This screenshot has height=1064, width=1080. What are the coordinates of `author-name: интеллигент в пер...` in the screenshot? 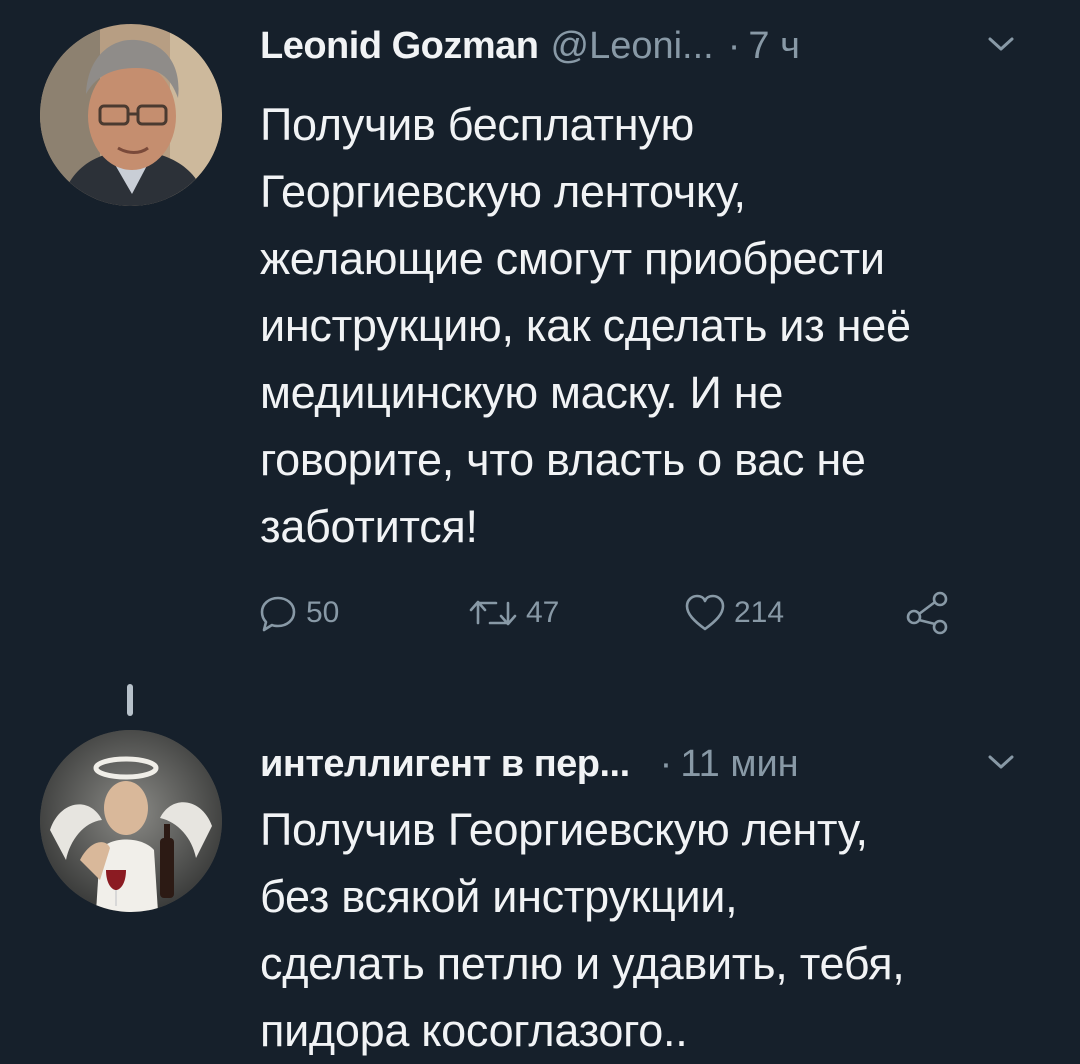 It's located at (445, 764).